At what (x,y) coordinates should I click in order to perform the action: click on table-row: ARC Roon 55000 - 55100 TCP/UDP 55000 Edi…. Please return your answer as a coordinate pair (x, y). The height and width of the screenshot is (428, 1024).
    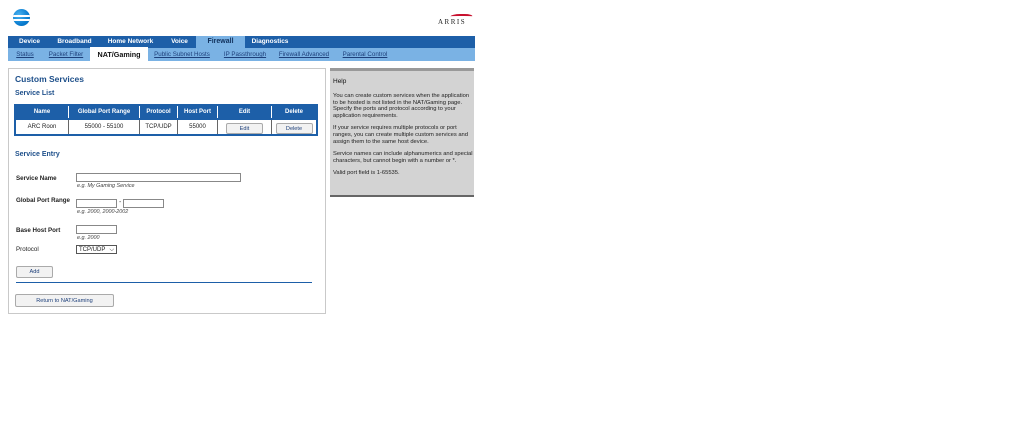
    Looking at the image, I should click on (166, 127).